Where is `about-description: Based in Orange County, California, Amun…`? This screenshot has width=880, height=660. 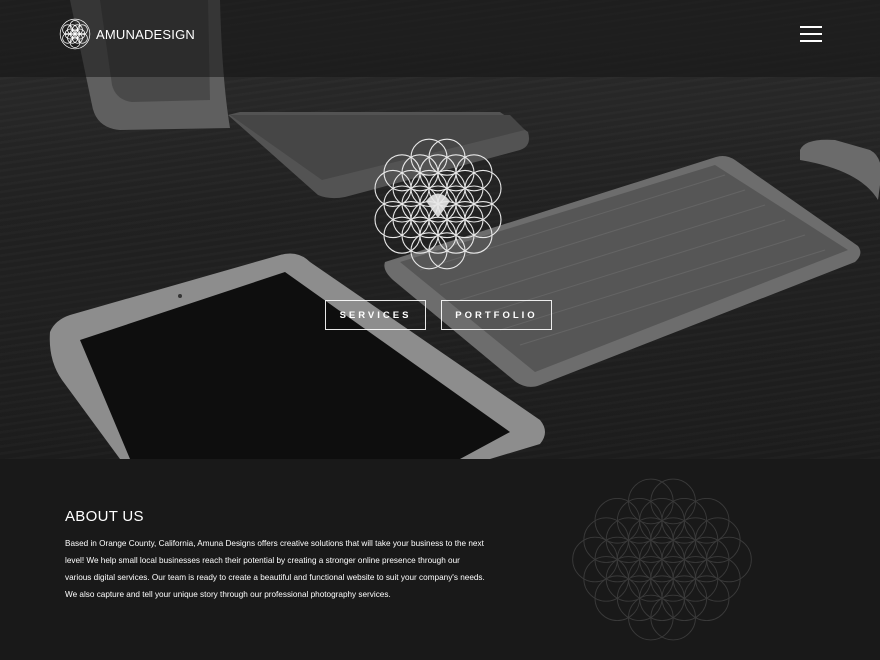
about-description: Based in Orange County, California, Amun… is located at coordinates (275, 569).